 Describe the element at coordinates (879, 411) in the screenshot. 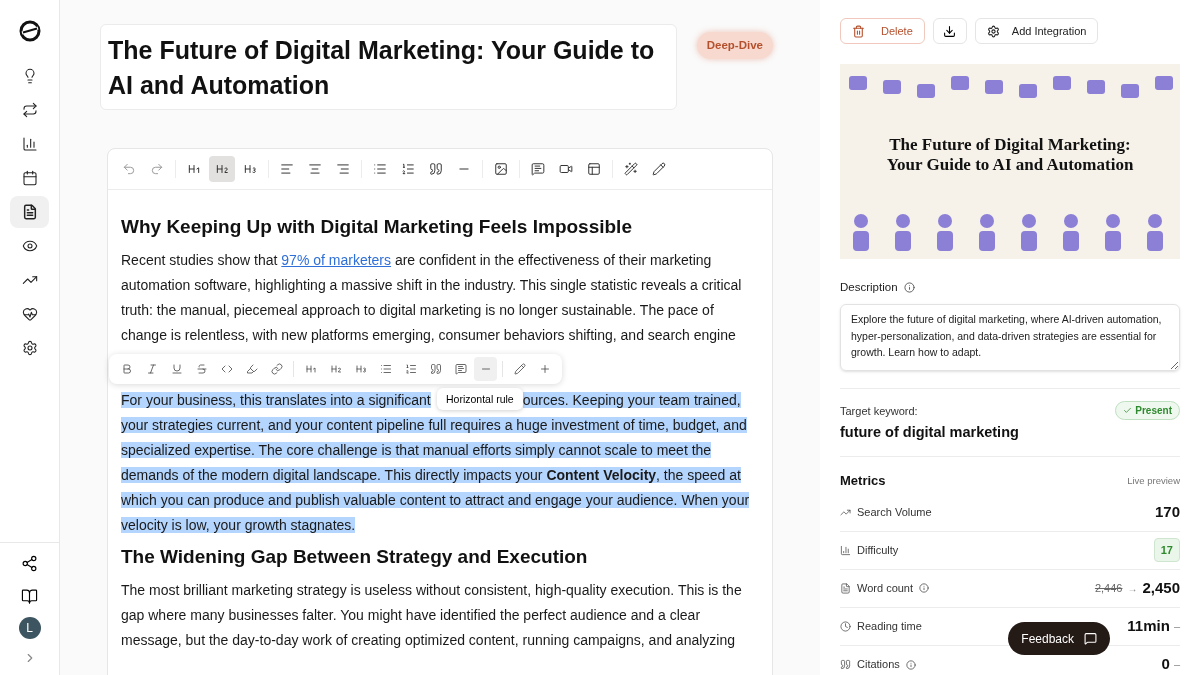

I see `keyword-label: Target keyword:` at that location.